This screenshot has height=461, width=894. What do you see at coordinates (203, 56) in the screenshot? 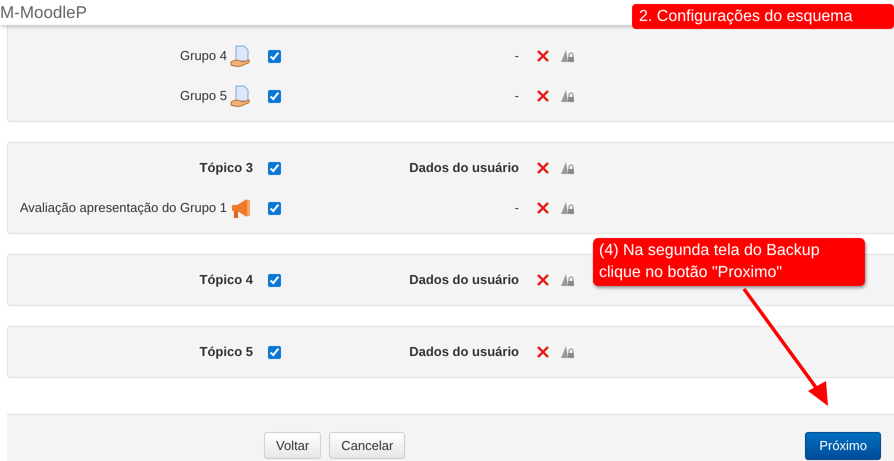
I see `item-label: Grupo 4` at bounding box center [203, 56].